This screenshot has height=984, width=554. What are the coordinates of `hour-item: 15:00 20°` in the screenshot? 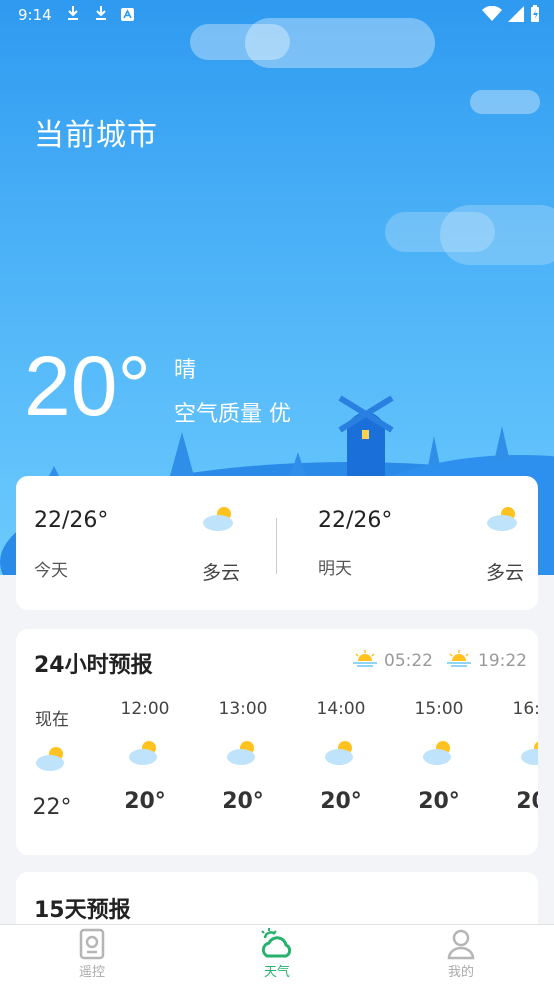 It's located at (439, 756).